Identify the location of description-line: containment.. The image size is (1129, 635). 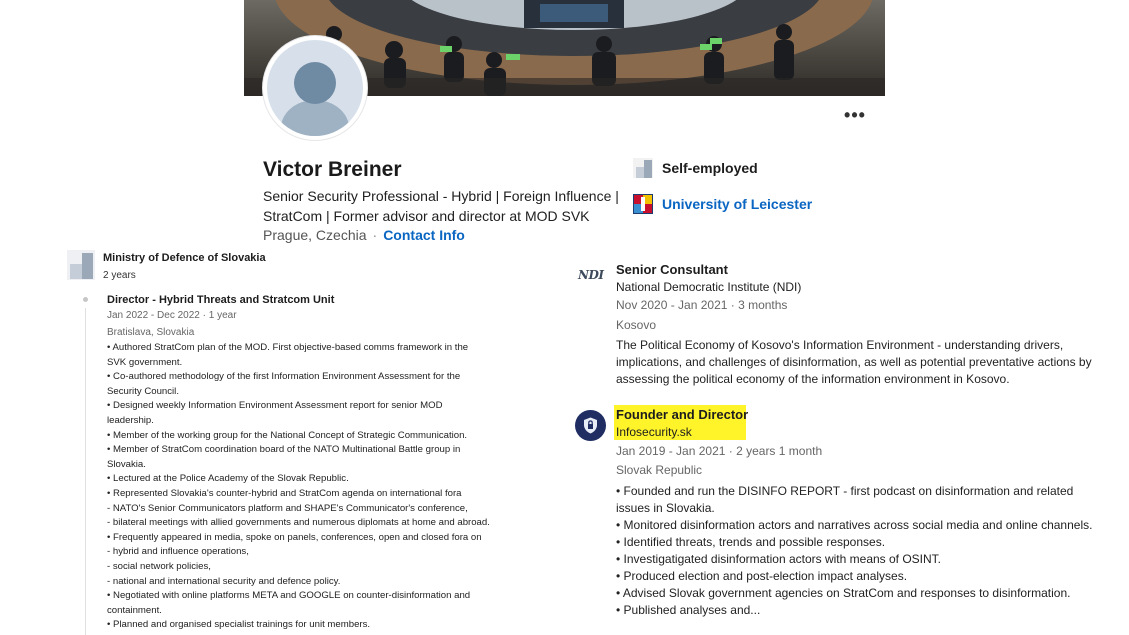
(134, 610).